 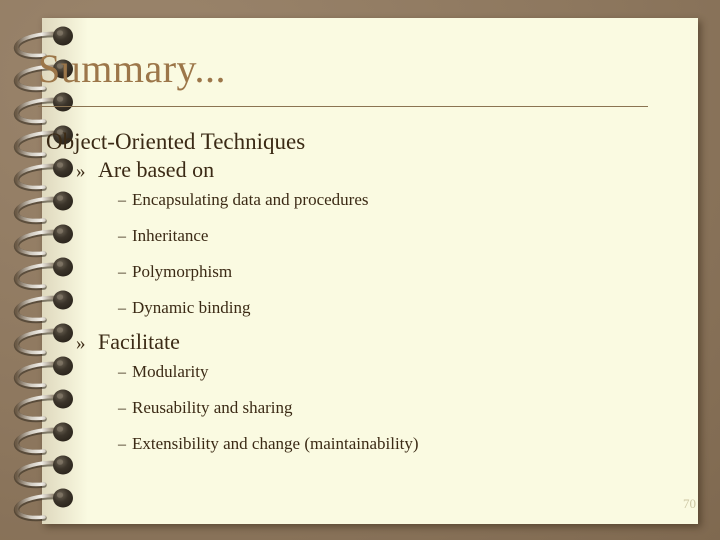 What do you see at coordinates (346, 341) in the screenshot?
I see `section-heading-facilitate: » Facilitate` at bounding box center [346, 341].